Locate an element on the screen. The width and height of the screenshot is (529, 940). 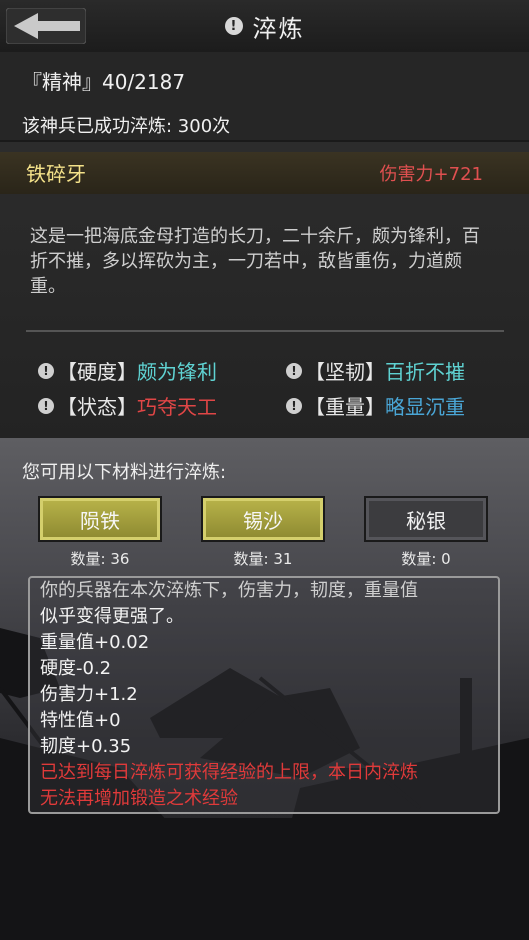
materials-title: 您可用以下材料进行淬炼: is located at coordinates (124, 472).